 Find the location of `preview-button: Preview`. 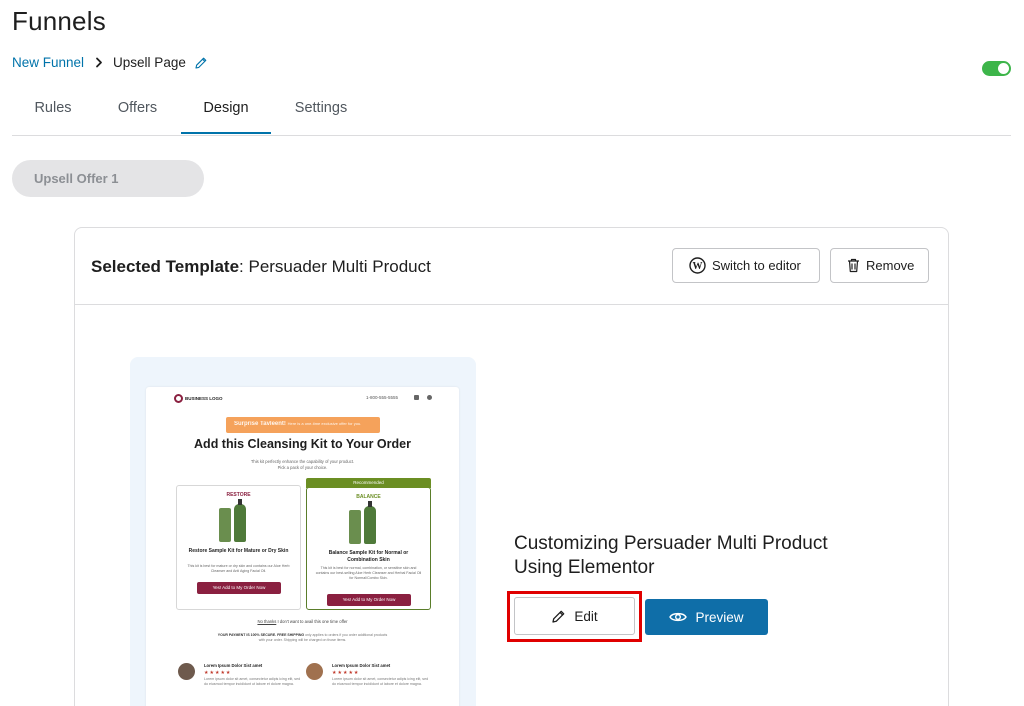

preview-button: Preview is located at coordinates (706, 617).